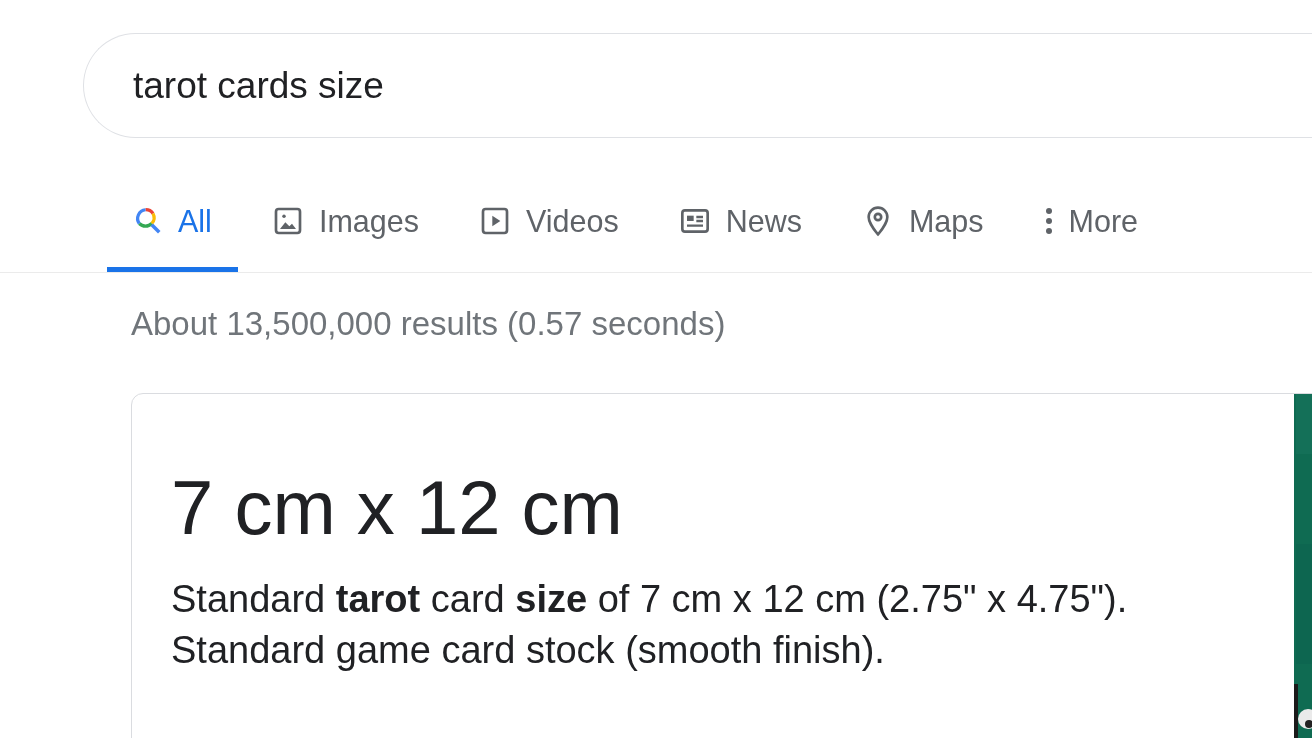 Image resolution: width=1312 pixels, height=738 pixels. What do you see at coordinates (1048, 221) in the screenshot?
I see `more-icon` at bounding box center [1048, 221].